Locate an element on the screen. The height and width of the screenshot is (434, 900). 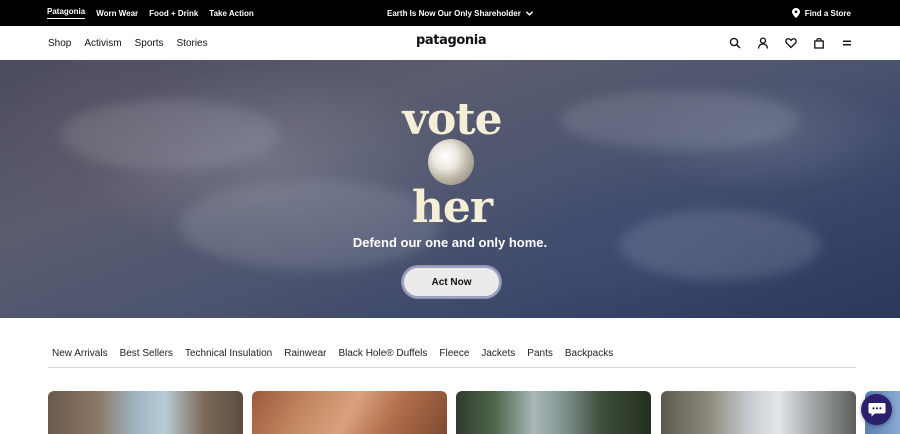
brand-link-worn-wear: Worn Wear is located at coordinates (117, 13).